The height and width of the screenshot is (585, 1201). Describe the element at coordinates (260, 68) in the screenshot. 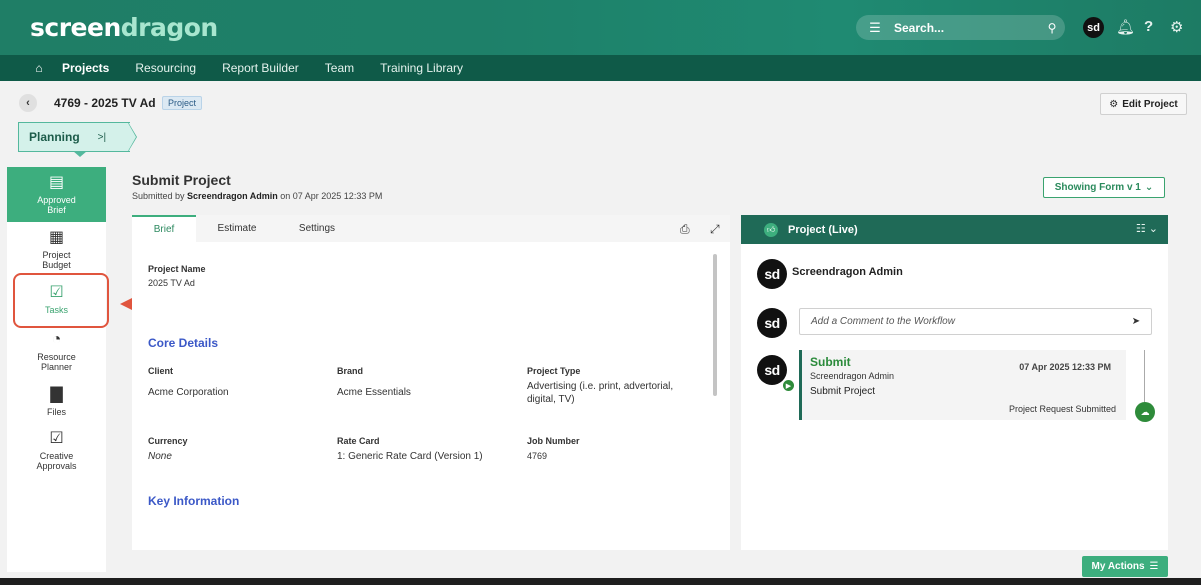

I see `nav-report-builder: Report Builder` at that location.